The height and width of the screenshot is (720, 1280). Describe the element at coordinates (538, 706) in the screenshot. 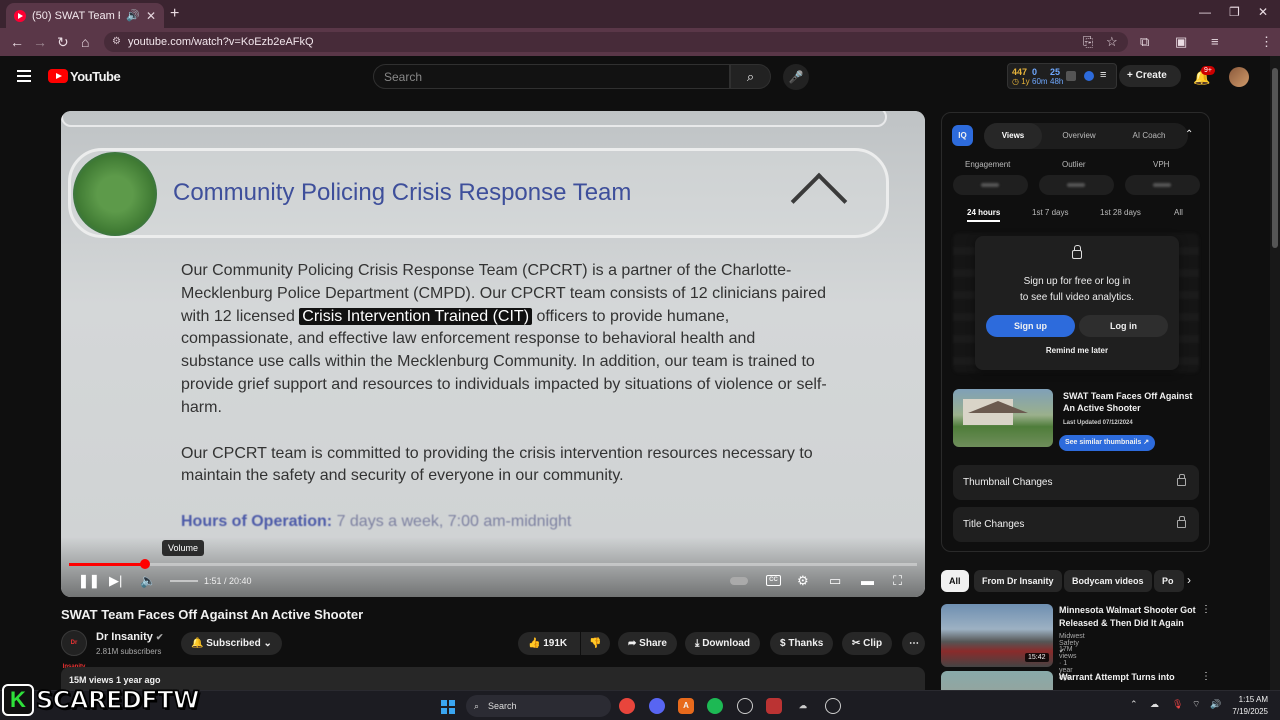

I see `taskbar-search: ⌕ Search` at that location.